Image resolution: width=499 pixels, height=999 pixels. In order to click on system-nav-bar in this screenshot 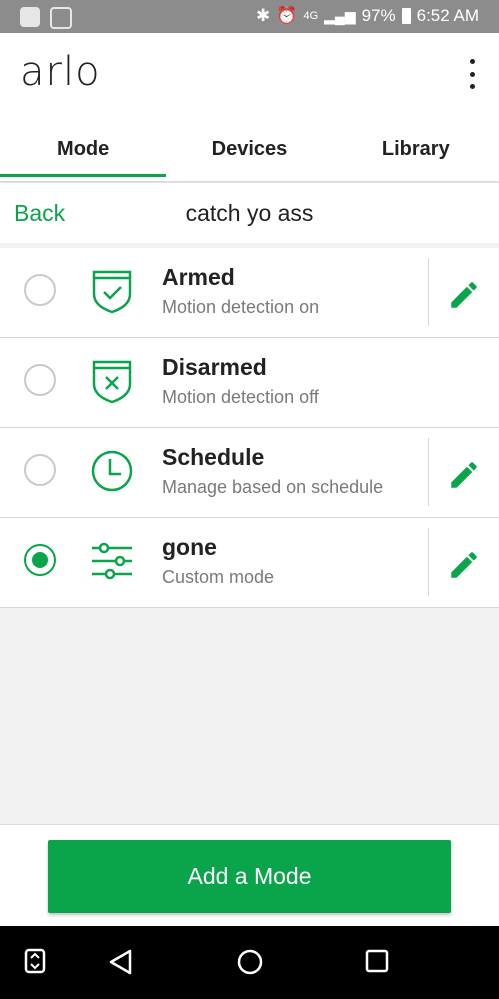, I will do `click(249, 962)`.